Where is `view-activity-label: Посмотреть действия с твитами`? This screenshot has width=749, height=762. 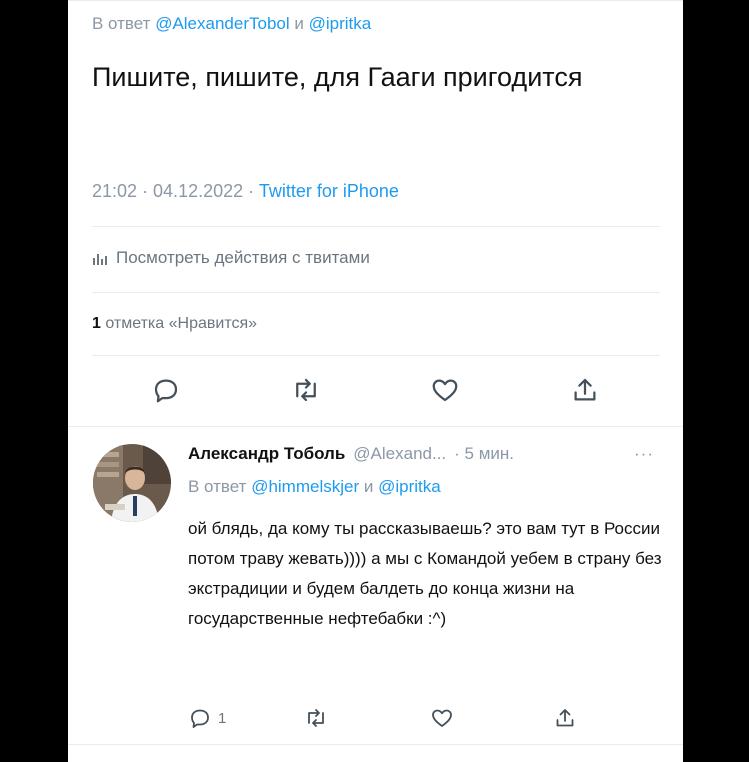
view-activity-label: Посмотреть действия с твитами is located at coordinates (243, 257).